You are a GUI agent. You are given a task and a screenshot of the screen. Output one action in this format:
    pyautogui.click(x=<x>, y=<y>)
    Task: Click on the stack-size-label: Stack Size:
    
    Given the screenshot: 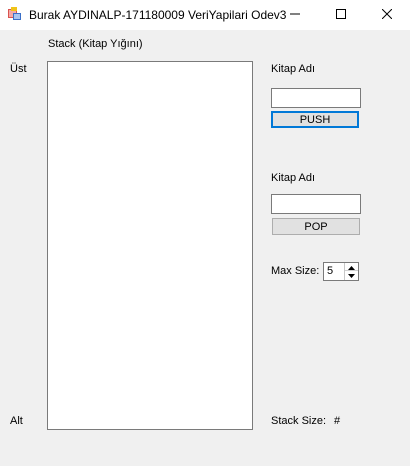 What is the action you would take?
    pyautogui.click(x=299, y=421)
    